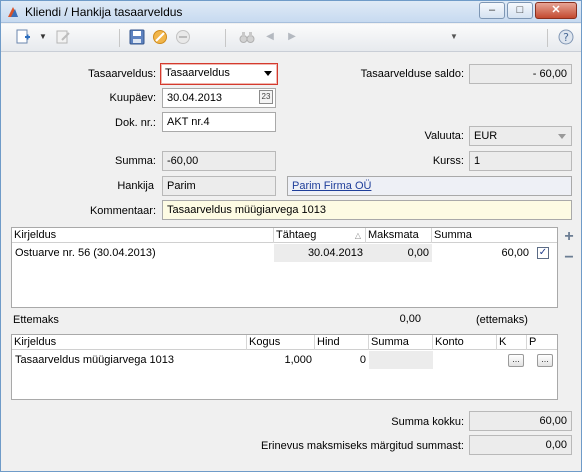  What do you see at coordinates (465, 360) in the screenshot?
I see `cell-konto` at bounding box center [465, 360].